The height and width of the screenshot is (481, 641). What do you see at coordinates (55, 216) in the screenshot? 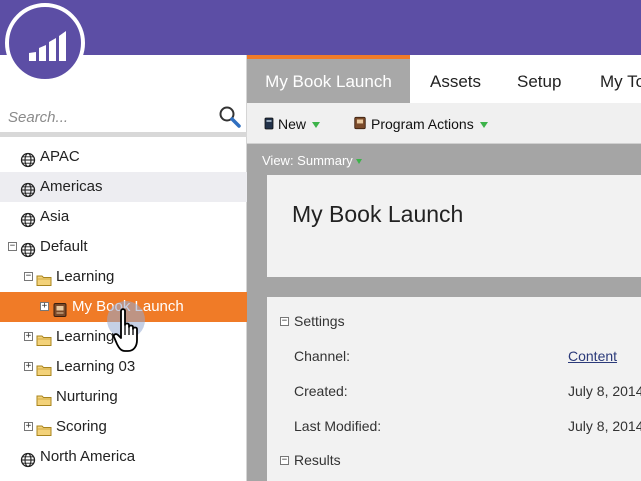
I see `tree-item-label: Asia` at bounding box center [55, 216].